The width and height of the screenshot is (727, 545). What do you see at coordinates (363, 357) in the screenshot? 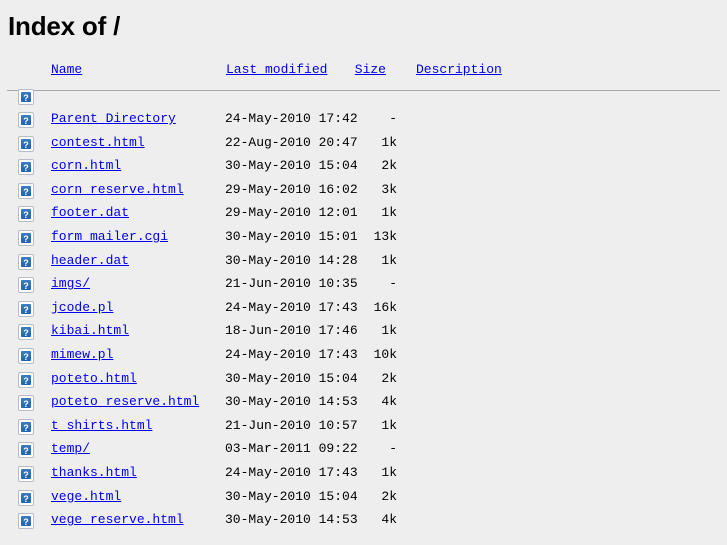
I see `table-row: mimew.pl24-May-2010 17:4310k` at bounding box center [363, 357].